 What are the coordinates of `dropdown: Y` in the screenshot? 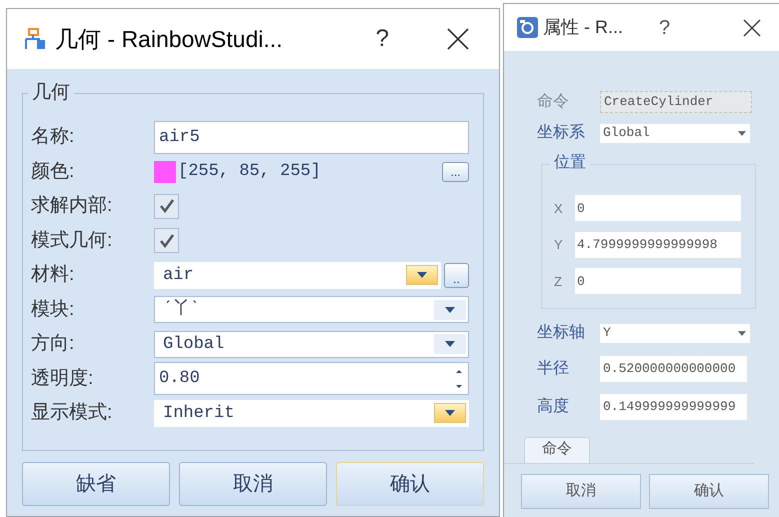 It's located at (675, 333).